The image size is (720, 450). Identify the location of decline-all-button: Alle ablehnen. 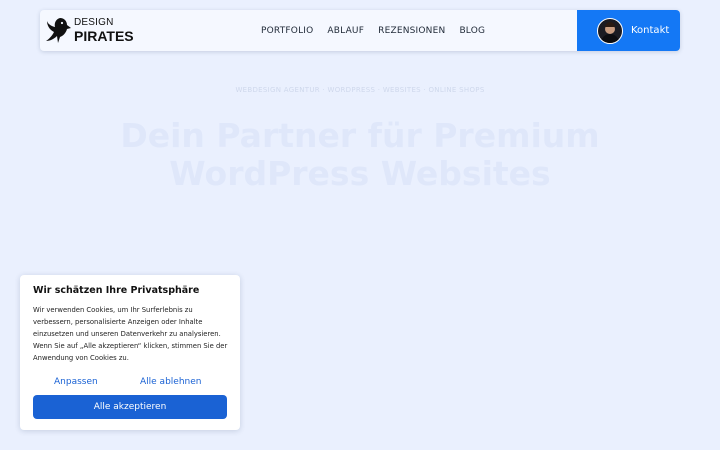
(170, 382).